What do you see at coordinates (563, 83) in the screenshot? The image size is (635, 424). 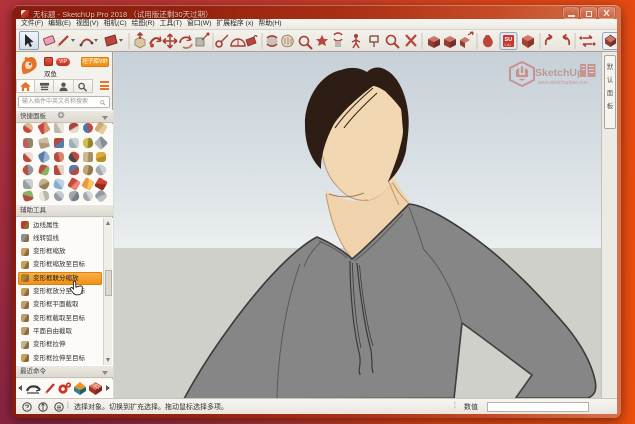 I see `svg-text: www.sketchupbar.com` at bounding box center [563, 83].